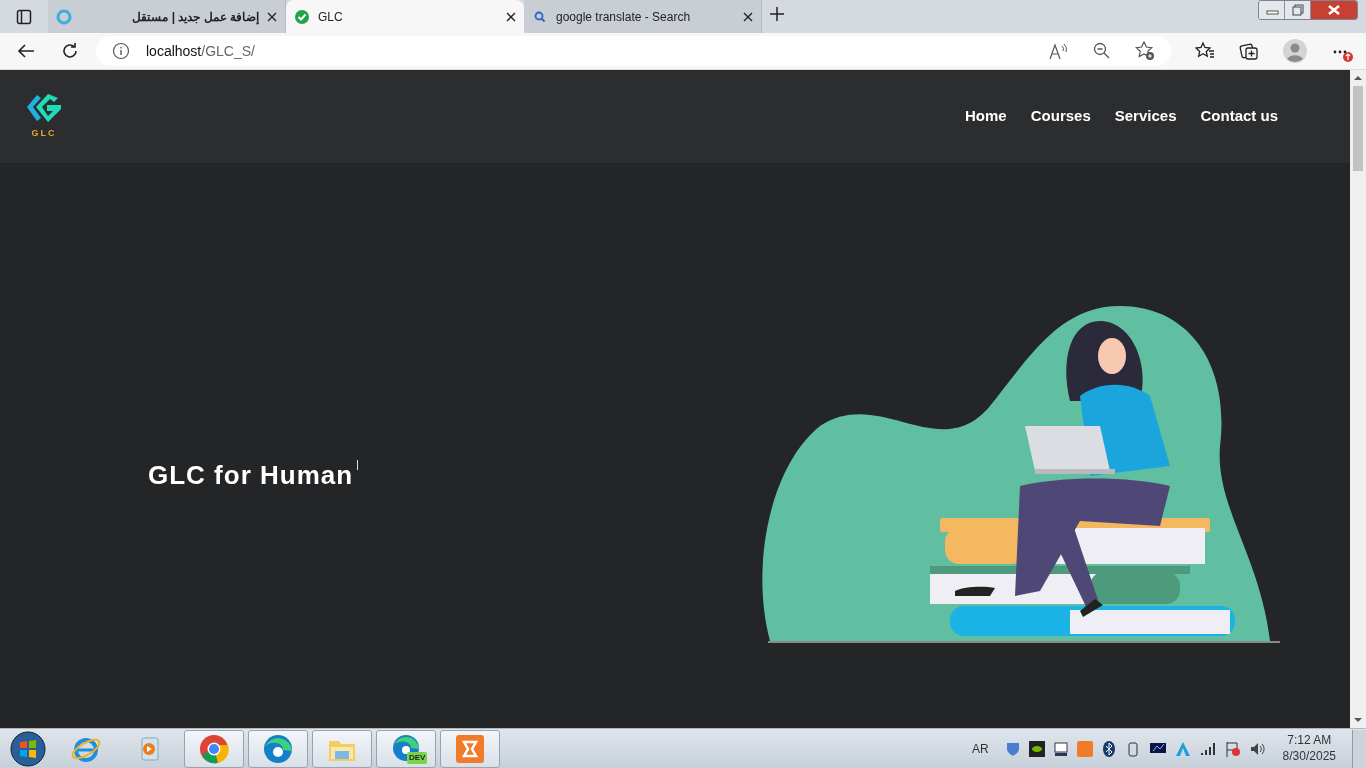 This screenshot has width=1366, height=768. Describe the element at coordinates (1272, 10) in the screenshot. I see `minimize-button` at that location.